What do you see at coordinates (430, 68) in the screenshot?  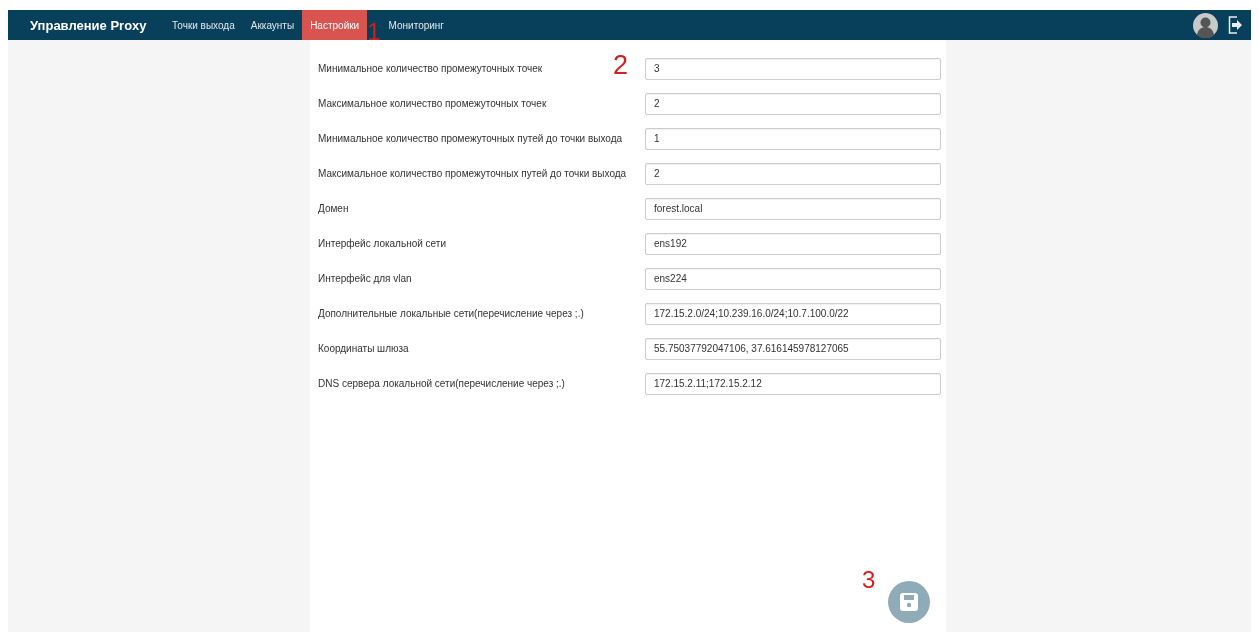 I see `setting-label: Минимальное количество промежуточных точек` at bounding box center [430, 68].